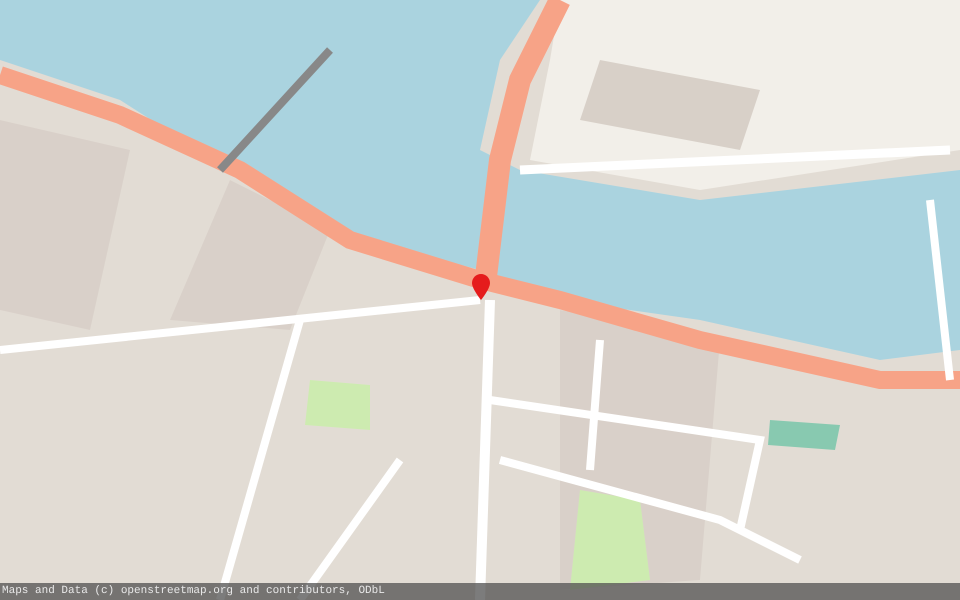 The image size is (960, 600). Describe the element at coordinates (193, 591) in the screenshot. I see `map-attribution: Maps and Data (c) openstreetmap.org and contributors, ODbL` at that location.